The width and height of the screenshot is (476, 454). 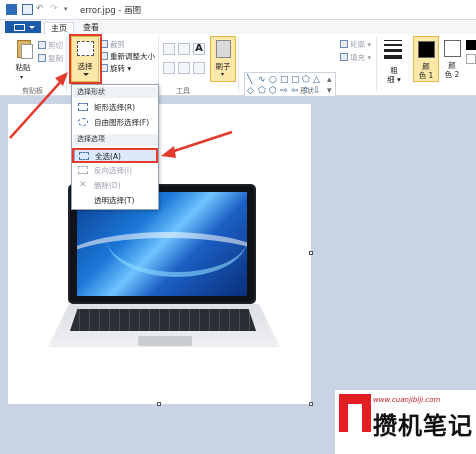 I want to click on save-icon, so click(x=27, y=9).